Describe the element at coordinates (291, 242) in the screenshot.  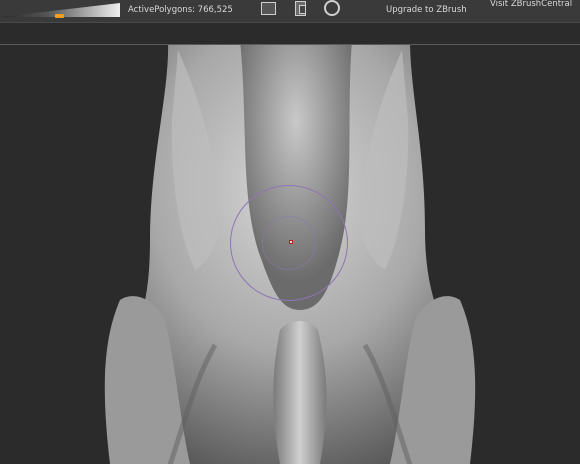
I see `brush-cursor-center` at that location.